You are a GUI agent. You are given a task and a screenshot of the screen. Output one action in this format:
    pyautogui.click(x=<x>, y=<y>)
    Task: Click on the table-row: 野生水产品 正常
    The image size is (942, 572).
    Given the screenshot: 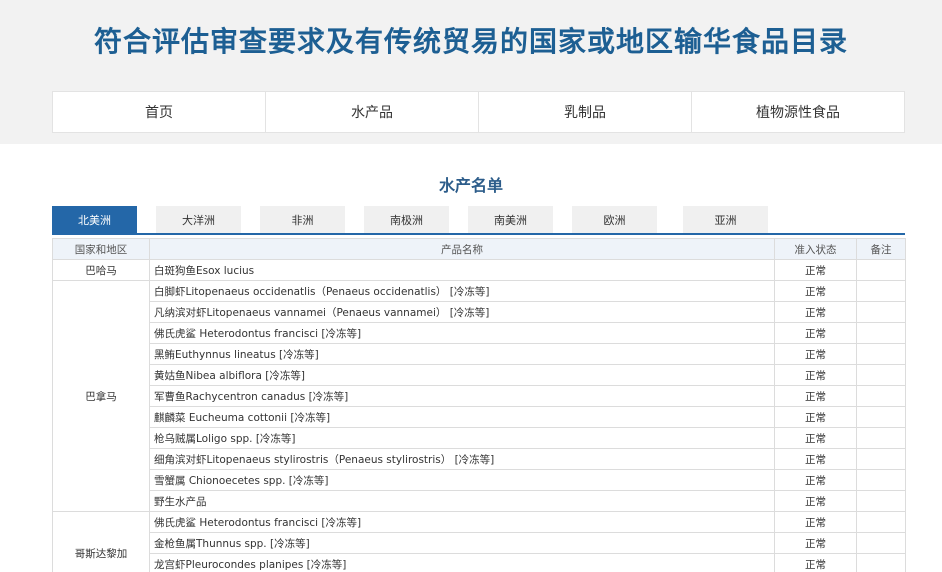 What is the action you would take?
    pyautogui.click(x=479, y=501)
    